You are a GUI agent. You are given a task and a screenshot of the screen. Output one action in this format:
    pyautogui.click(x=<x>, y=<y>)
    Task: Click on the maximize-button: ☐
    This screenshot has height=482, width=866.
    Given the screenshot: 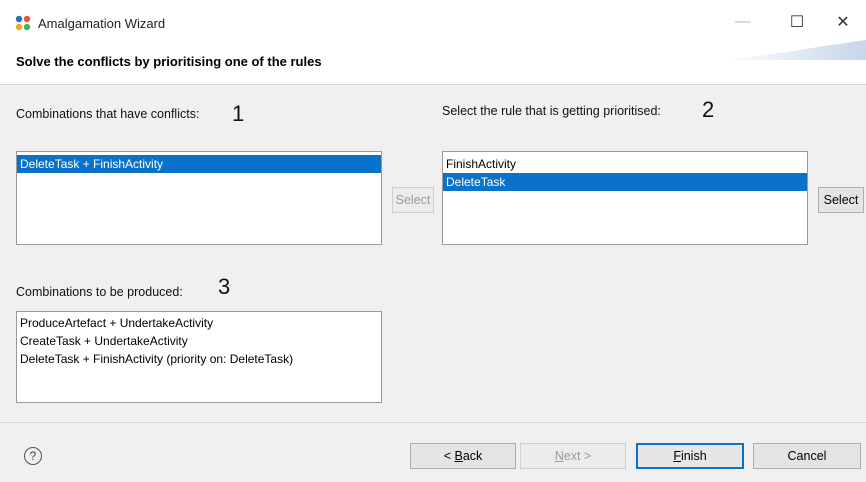 What is the action you would take?
    pyautogui.click(x=797, y=22)
    